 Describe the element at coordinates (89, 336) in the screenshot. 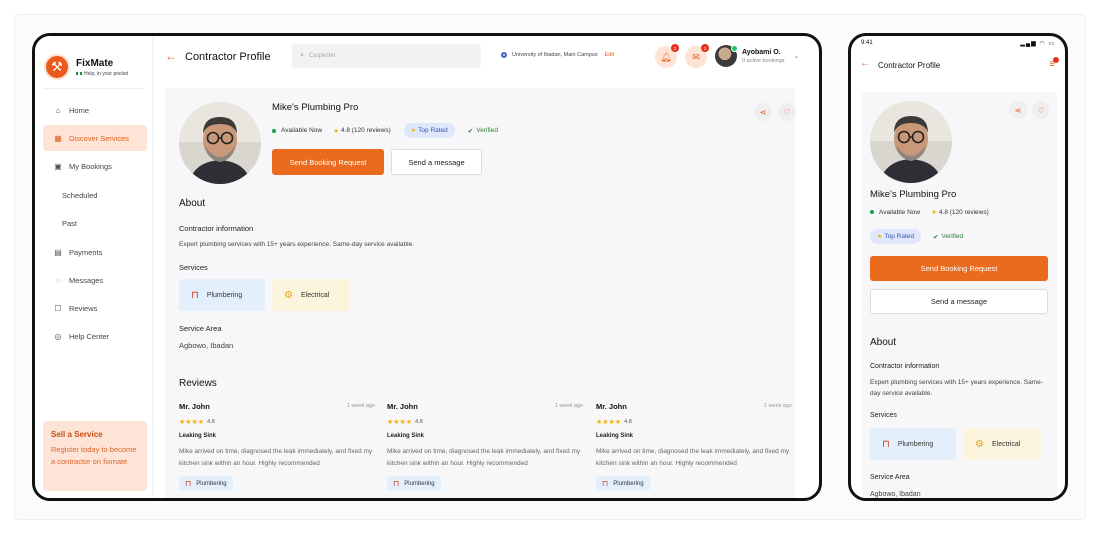

I see `sidebar-item-label: Help Center` at that location.